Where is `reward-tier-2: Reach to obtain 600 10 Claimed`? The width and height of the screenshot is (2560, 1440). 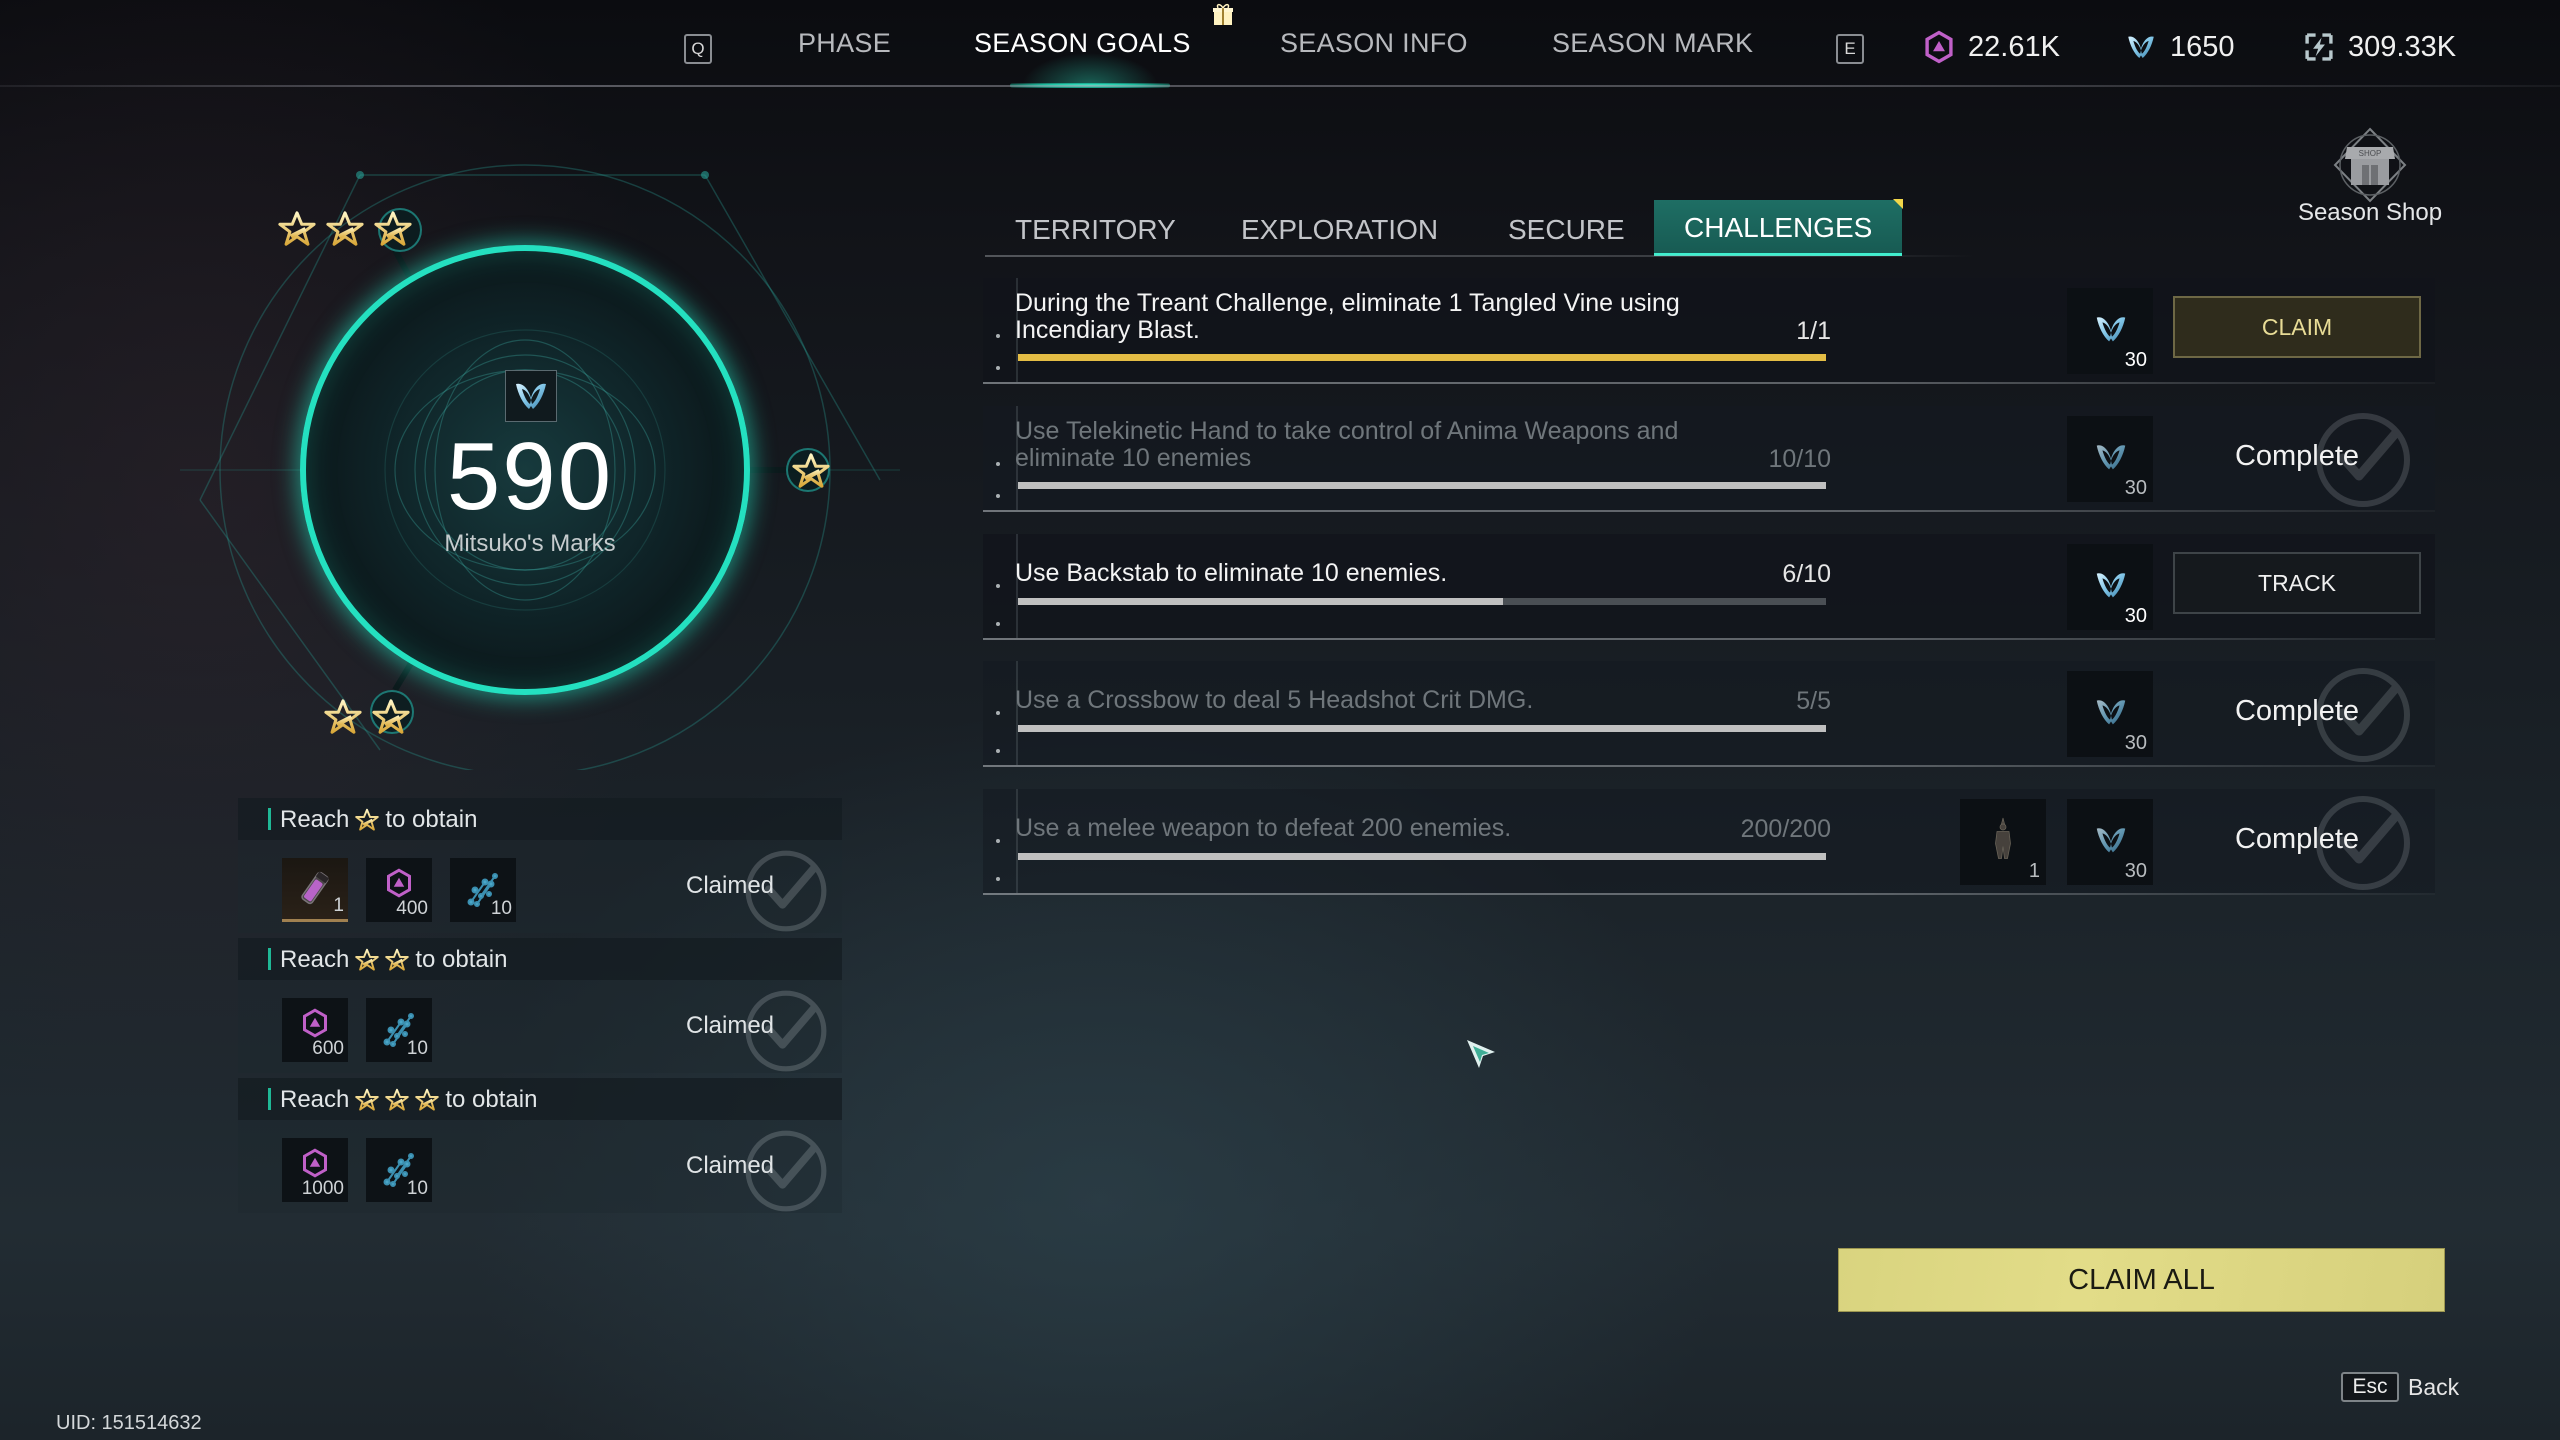
reward-tier-2: Reach to obtain 600 10 Claimed is located at coordinates (540, 1005).